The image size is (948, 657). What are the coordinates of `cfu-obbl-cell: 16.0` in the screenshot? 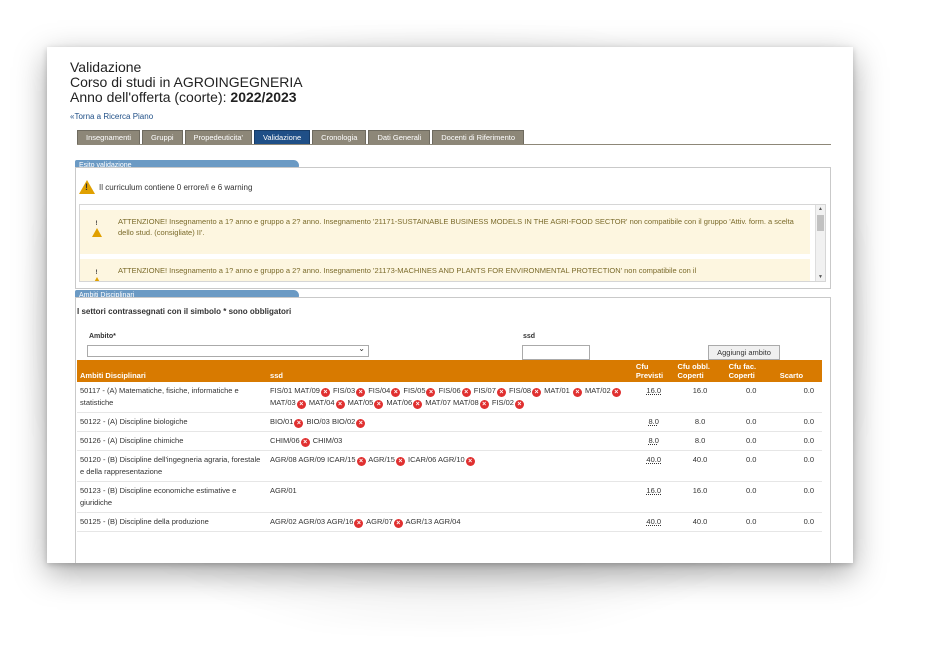 It's located at (700, 397).